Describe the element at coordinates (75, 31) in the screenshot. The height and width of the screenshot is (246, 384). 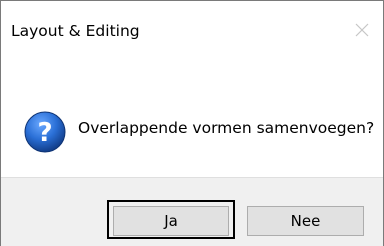
I see `window-title: Layout & Editing` at that location.